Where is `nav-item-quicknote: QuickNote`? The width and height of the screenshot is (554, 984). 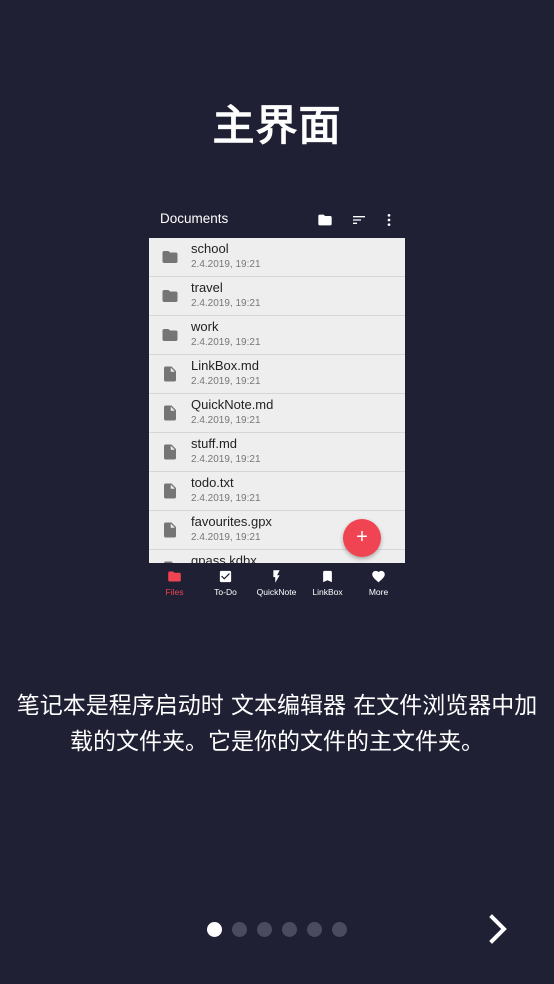
nav-item-quicknote: QuickNote is located at coordinates (276, 585).